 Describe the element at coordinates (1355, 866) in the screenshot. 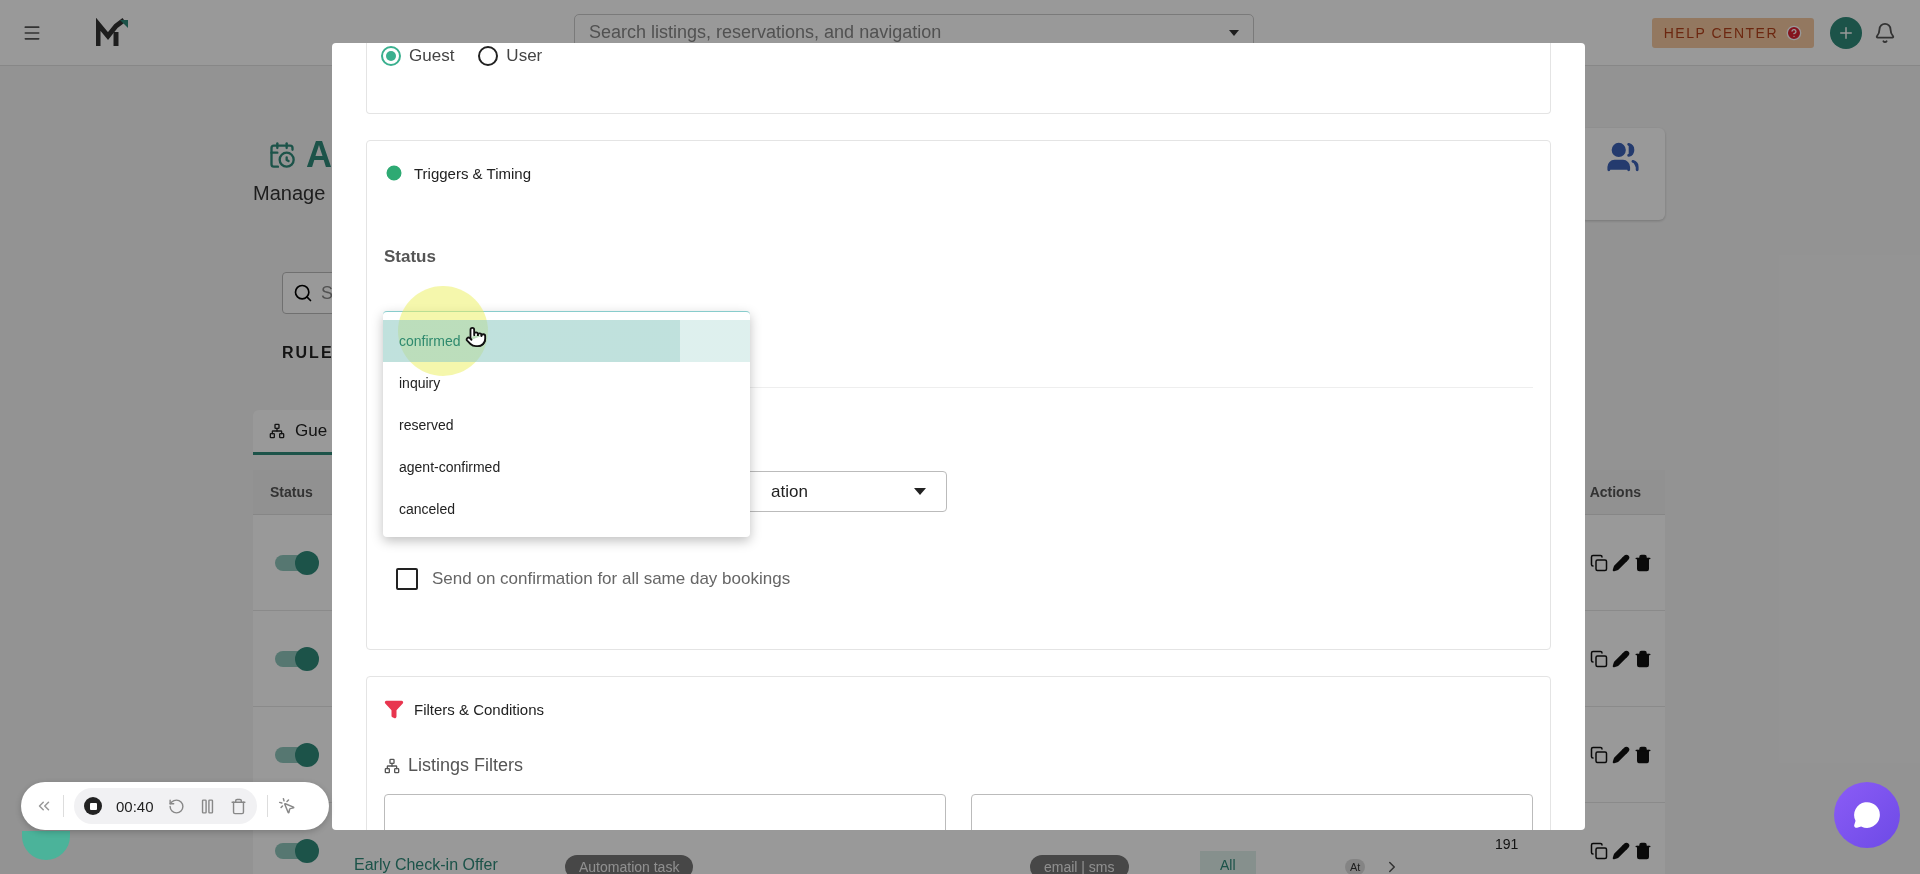

I see `timing-tag: At` at that location.